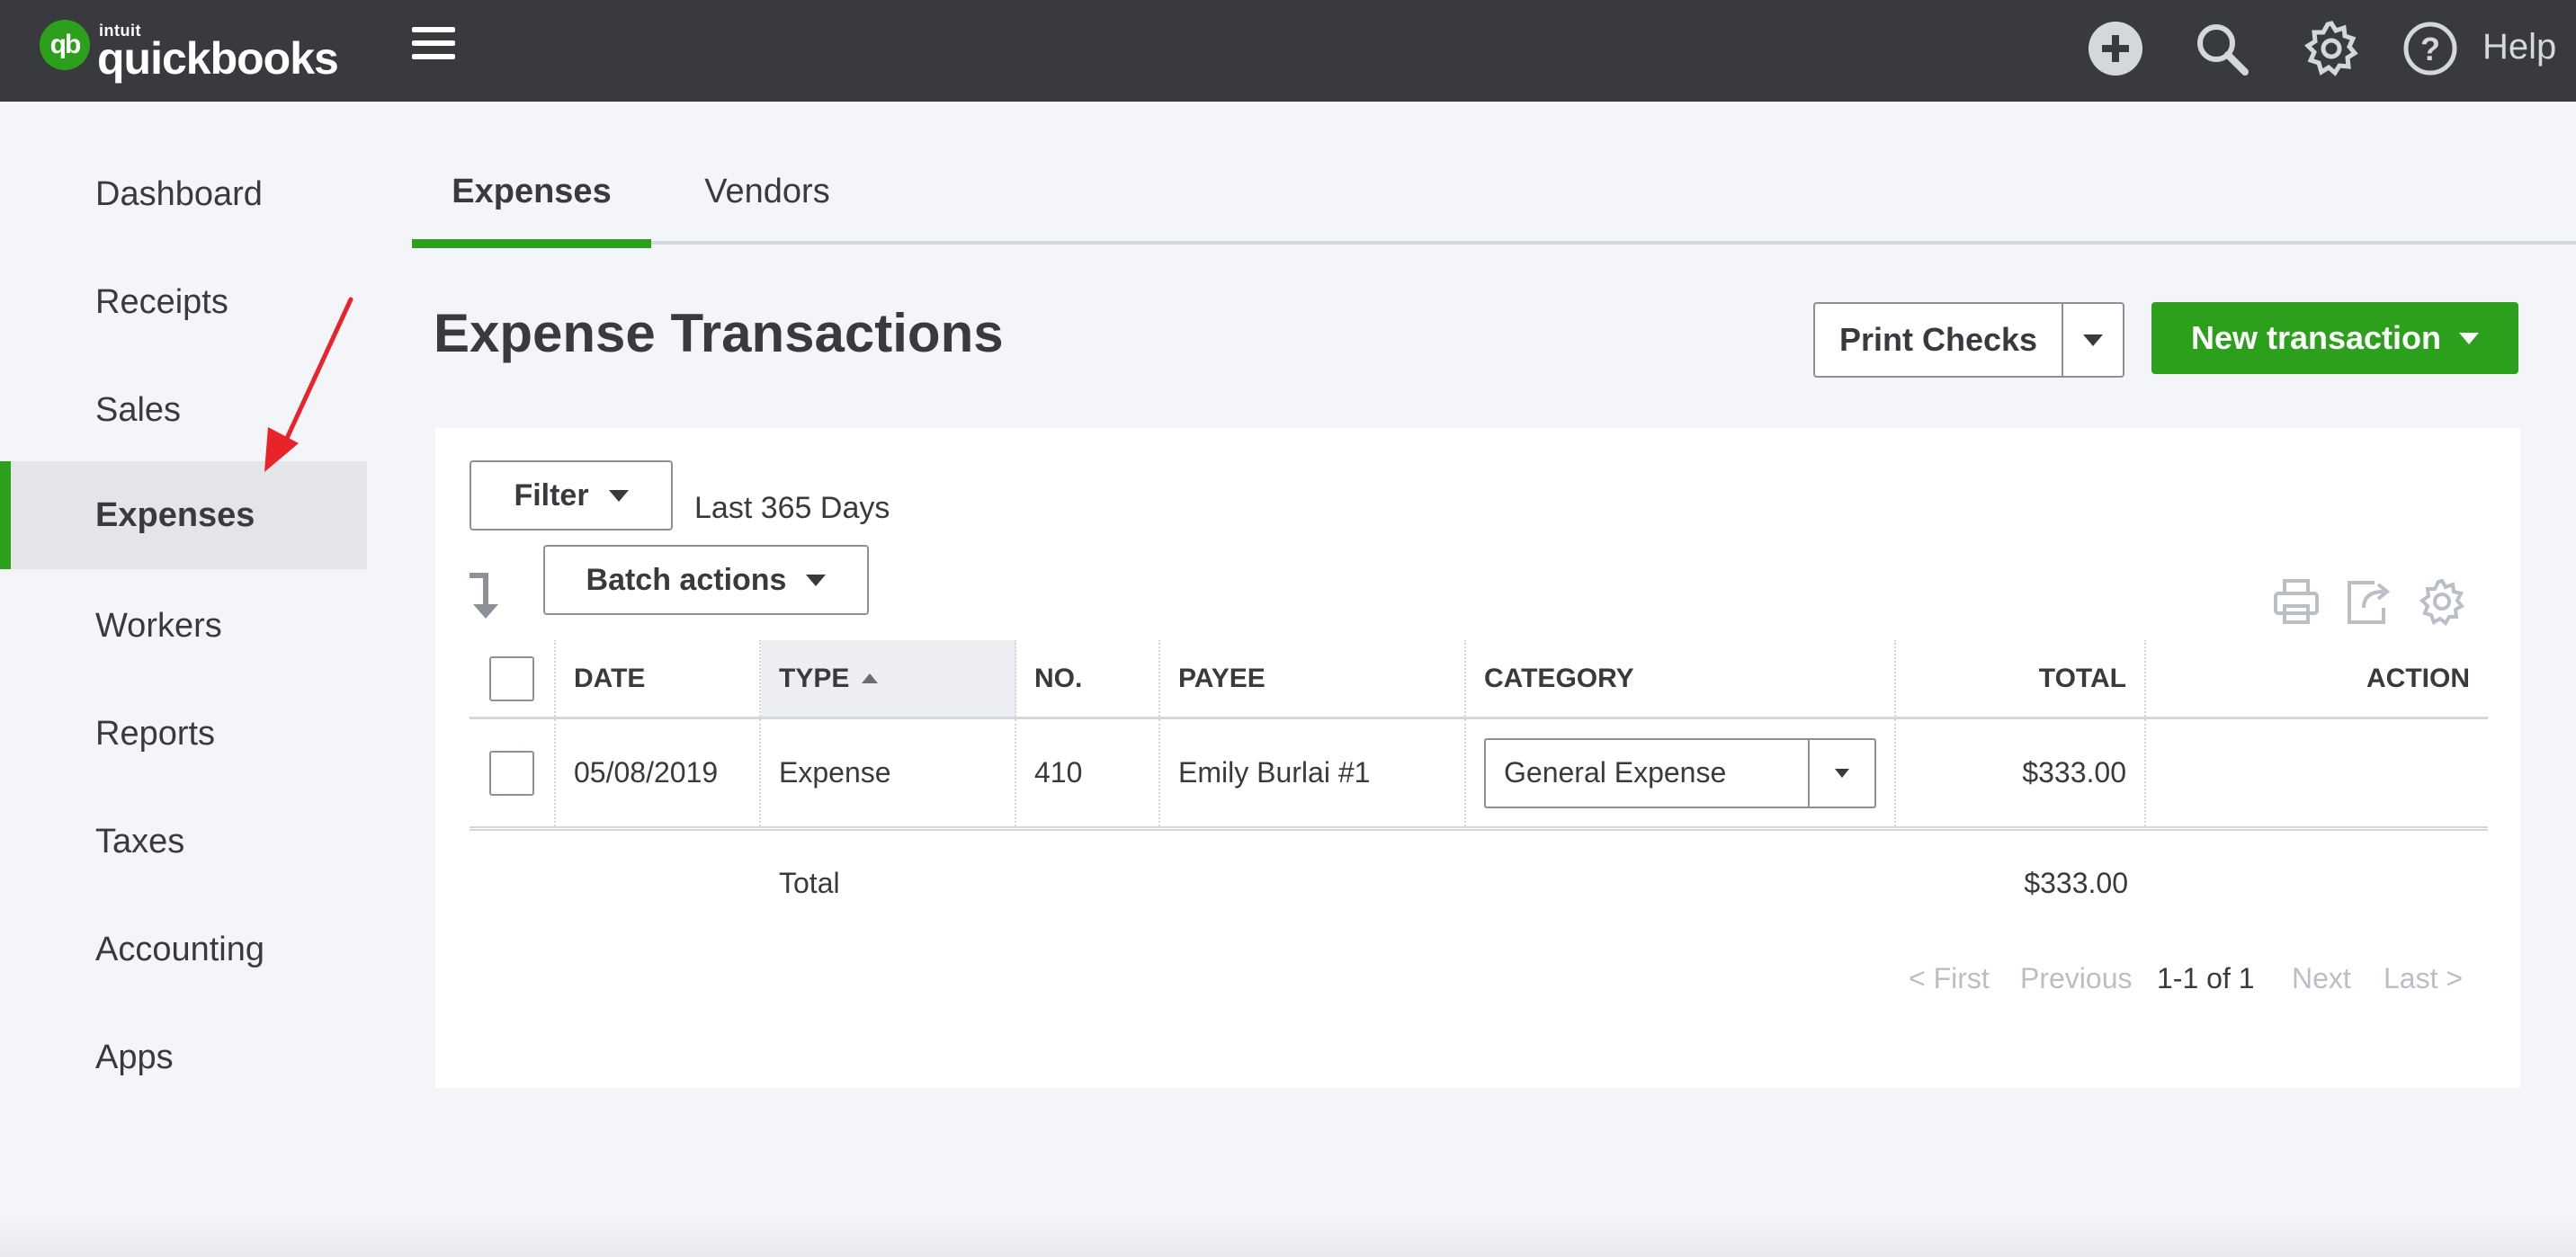  What do you see at coordinates (1494, 196) in the screenshot?
I see `tab-bar: Expenses Vendors` at bounding box center [1494, 196].